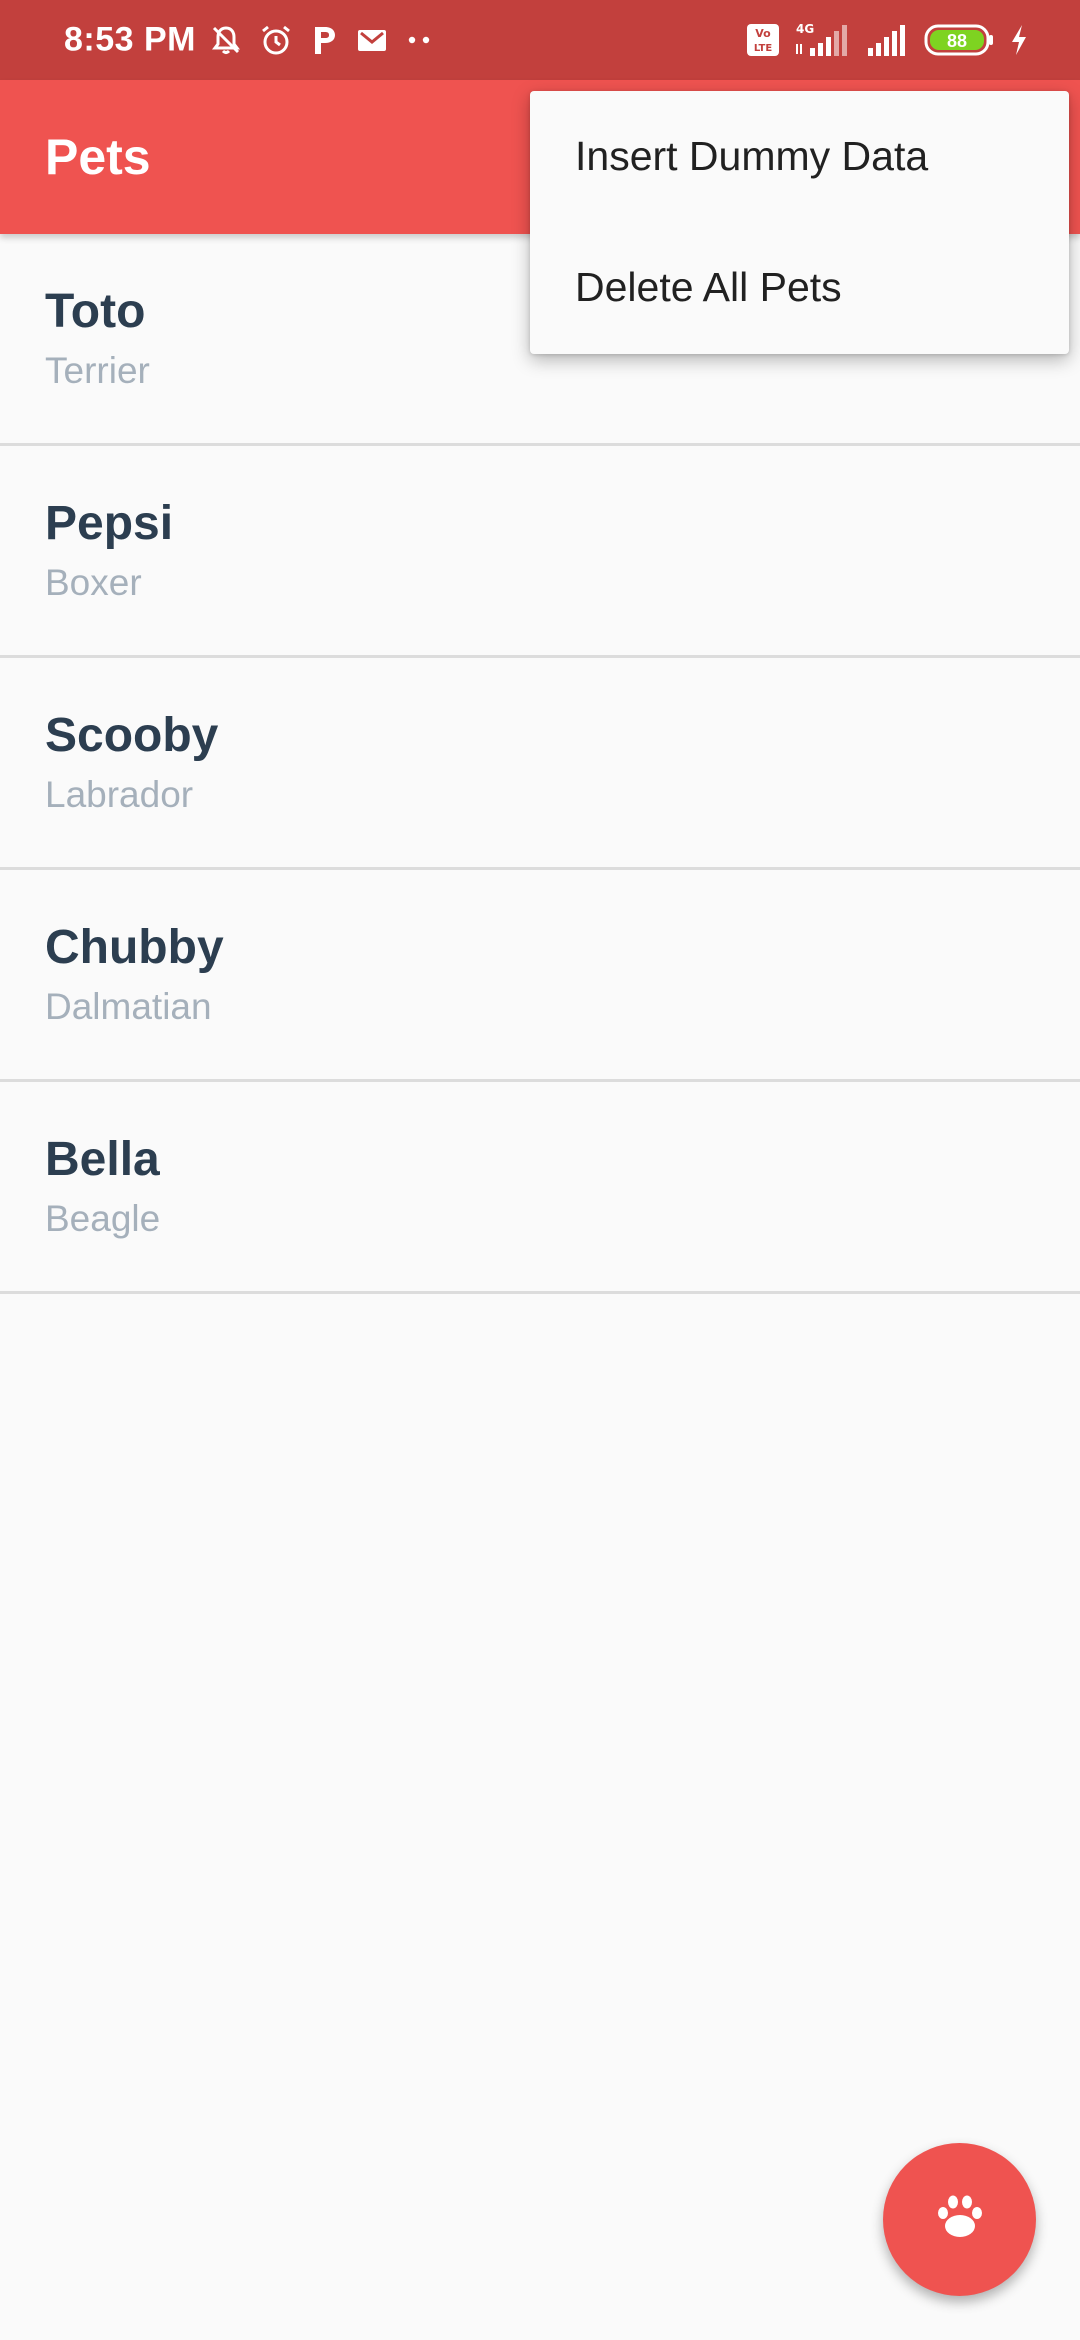 The image size is (1080, 2340). Describe the element at coordinates (1019, 40) in the screenshot. I see `charging-icon` at that location.